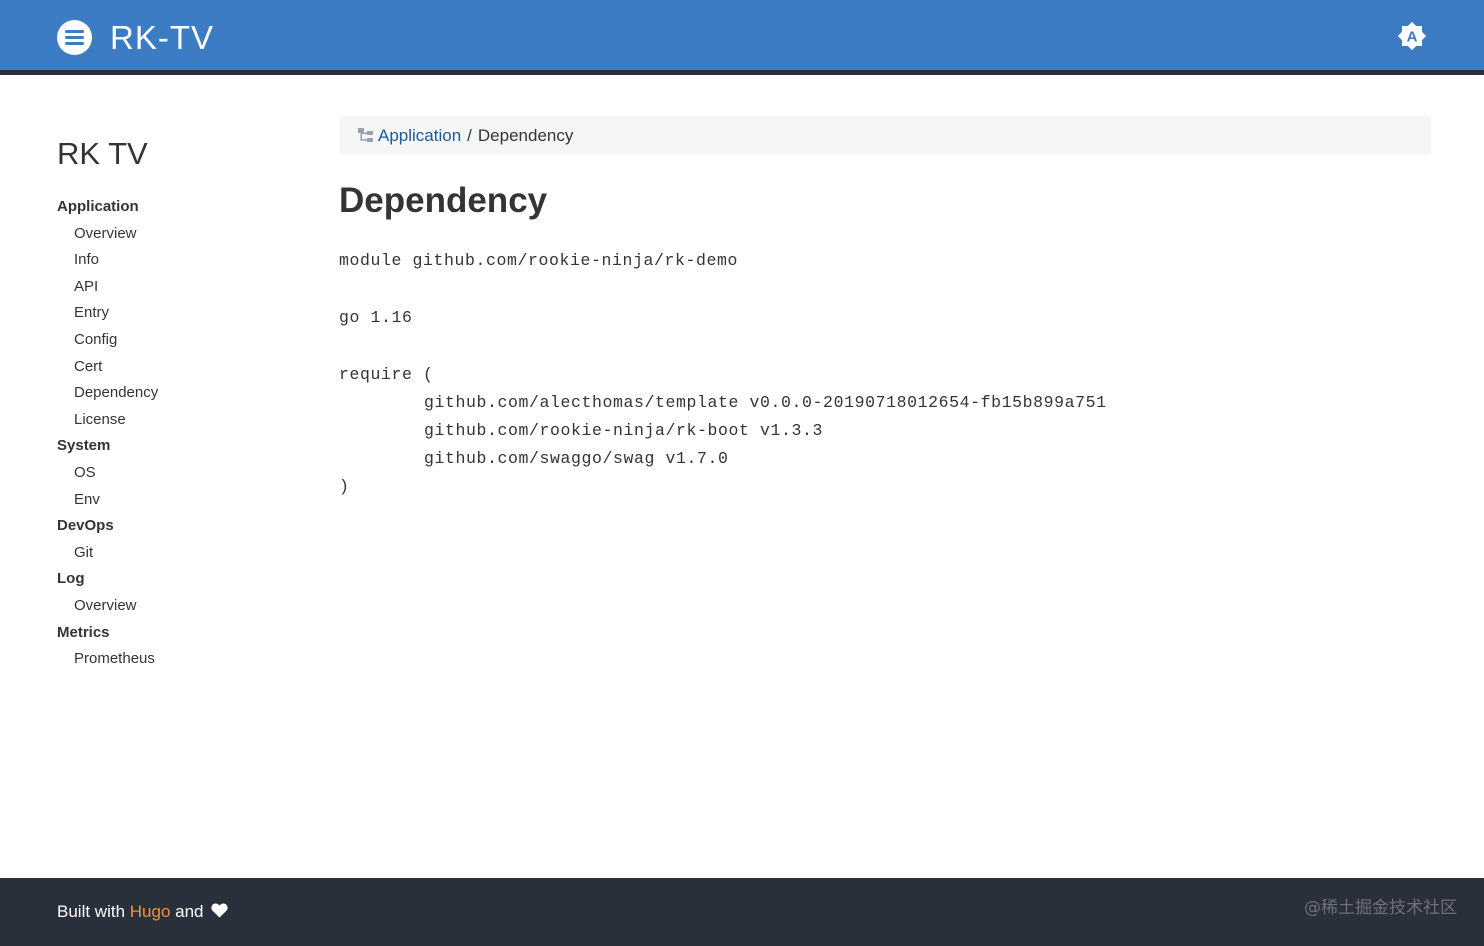  I want to click on footer: Built with Hugo and @稀土掘金技术社区, so click(742, 912).